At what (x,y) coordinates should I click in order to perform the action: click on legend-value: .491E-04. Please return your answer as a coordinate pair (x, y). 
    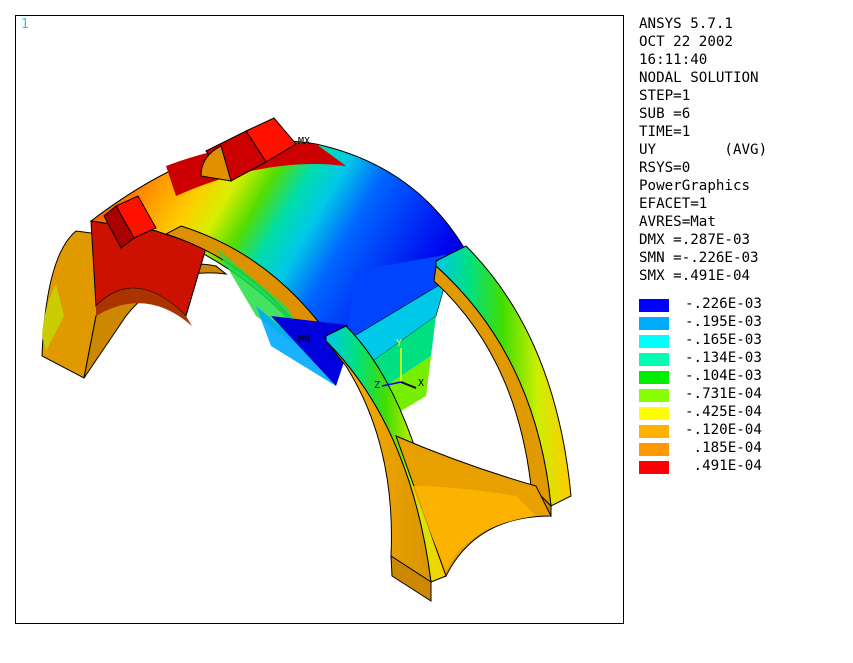
    Looking at the image, I should click on (723, 466).